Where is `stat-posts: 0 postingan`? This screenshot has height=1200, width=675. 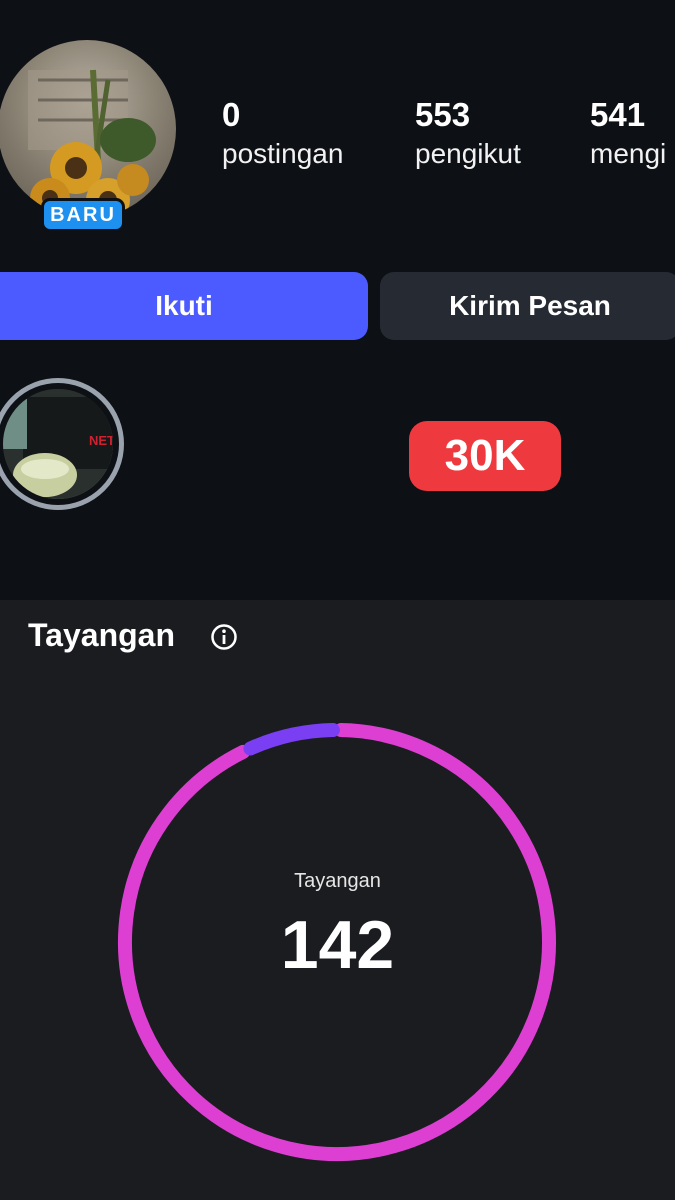 stat-posts: 0 postingan is located at coordinates (282, 135).